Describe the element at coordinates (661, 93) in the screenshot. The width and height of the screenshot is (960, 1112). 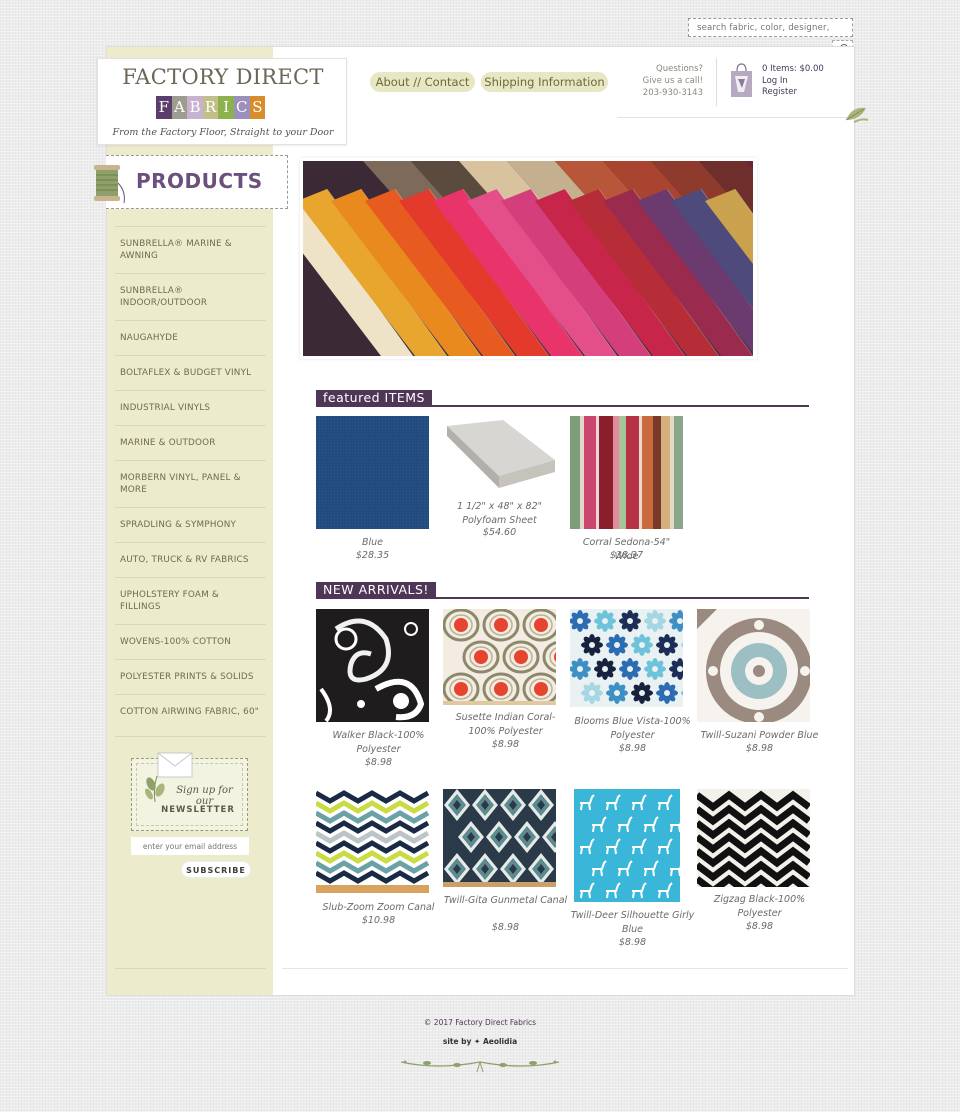
I see `contact-phone: 203-930-3143` at that location.